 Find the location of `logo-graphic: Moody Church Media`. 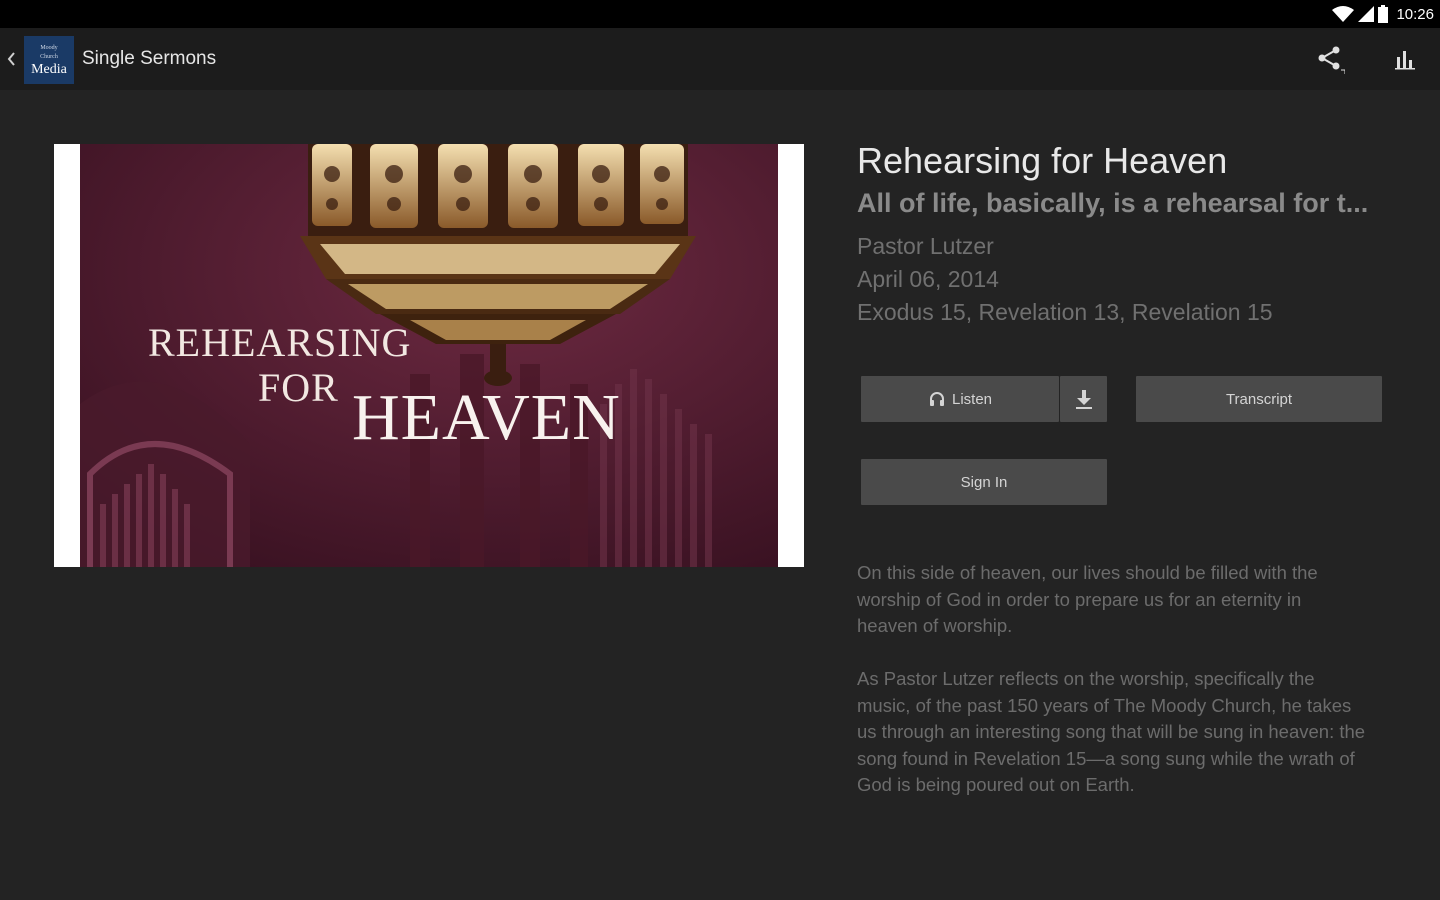

logo-graphic: Moody Church Media is located at coordinates (49, 60).